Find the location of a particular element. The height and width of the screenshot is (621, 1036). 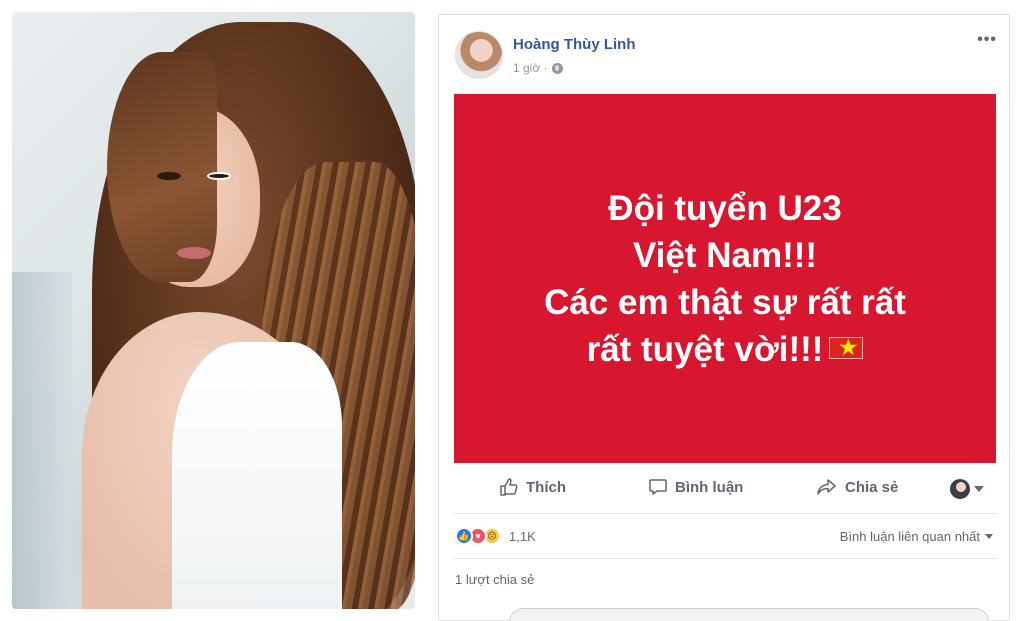

post-meta: 1 giờ · is located at coordinates (538, 68).